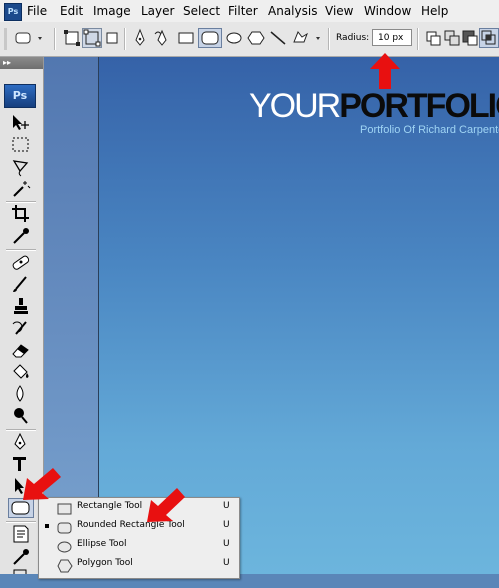  Describe the element at coordinates (105, 563) in the screenshot. I see `flyout-item-label: Polygon Tool` at that location.